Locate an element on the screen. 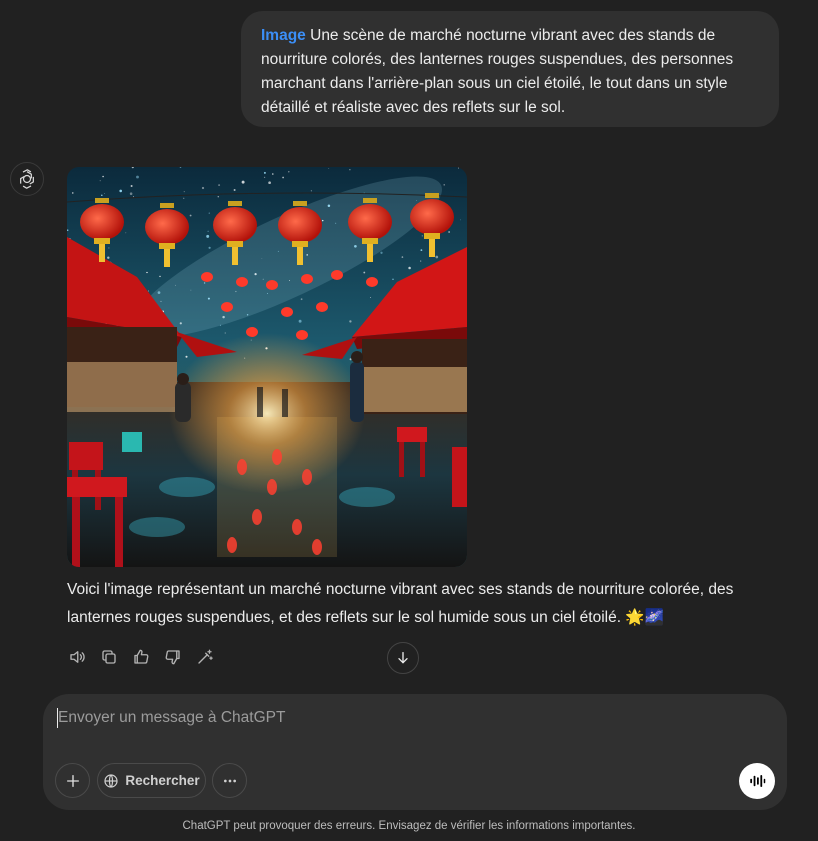  plus-icon is located at coordinates (72, 780).